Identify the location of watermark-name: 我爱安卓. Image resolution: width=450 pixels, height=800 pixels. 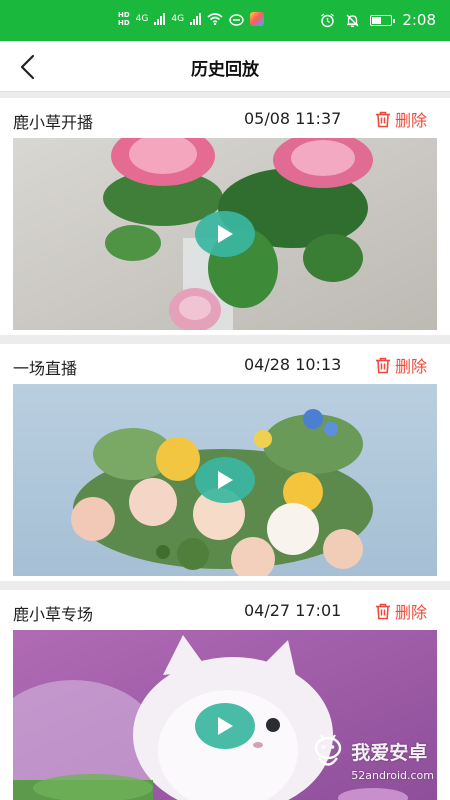
(389, 752).